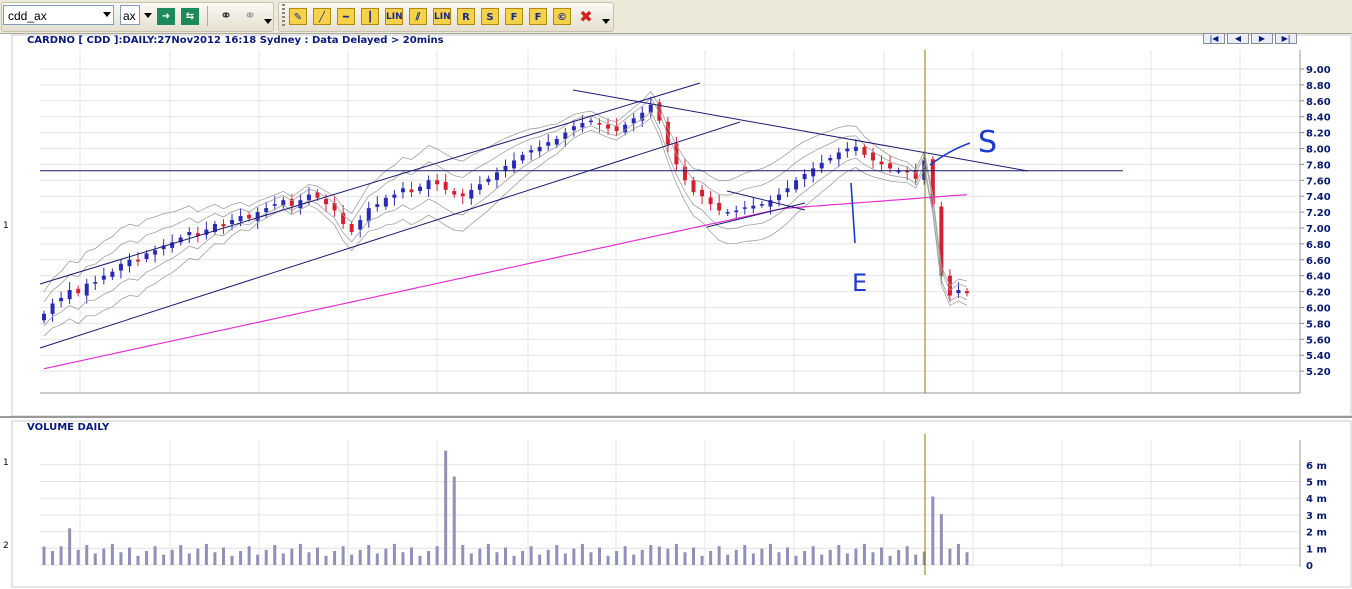 The width and height of the screenshot is (1352, 589). I want to click on volume-y-tick-label: 2 m, so click(1316, 533).